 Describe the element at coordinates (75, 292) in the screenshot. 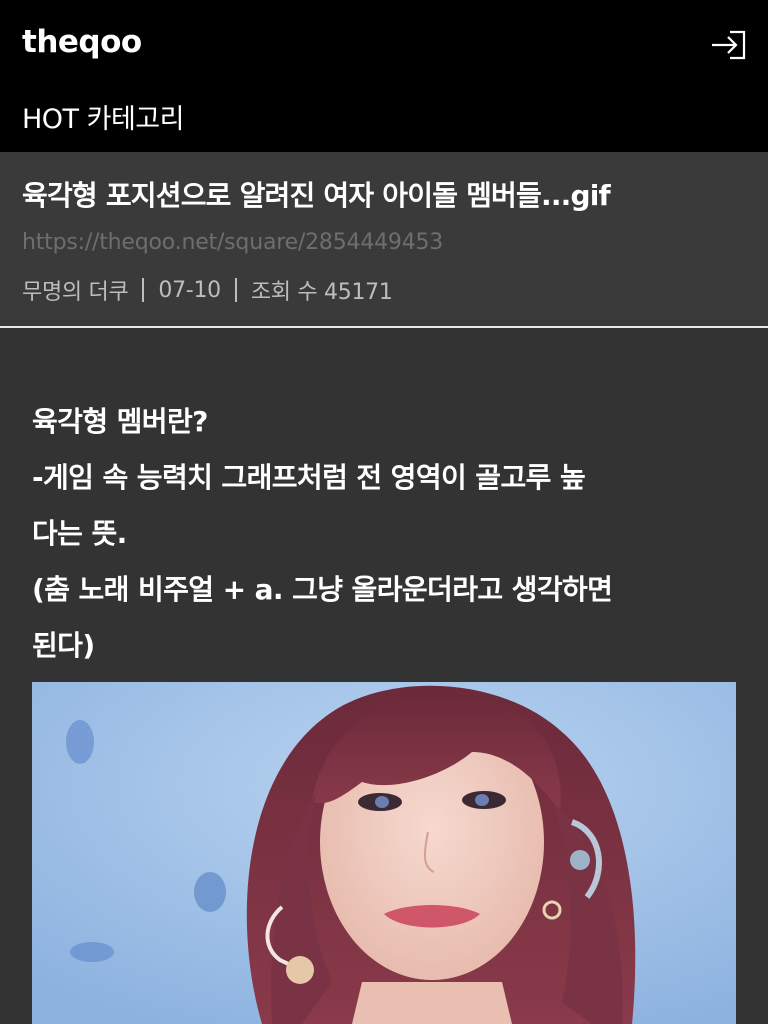

I see `post-author: 무명의 더쿠` at that location.